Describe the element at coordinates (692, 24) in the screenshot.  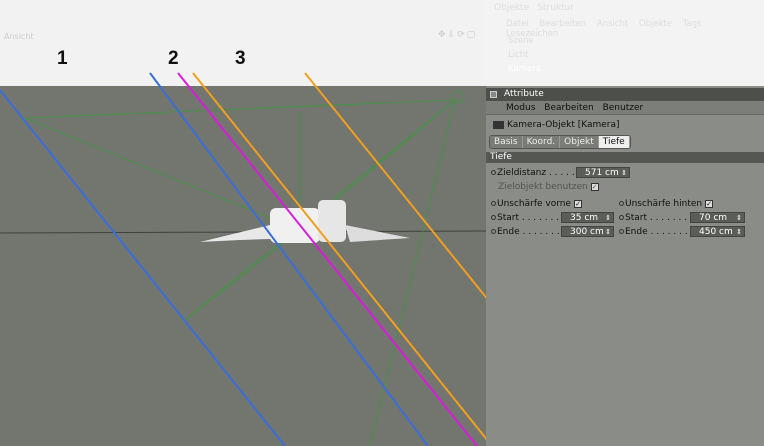
I see `menu-tags: Tags` at that location.